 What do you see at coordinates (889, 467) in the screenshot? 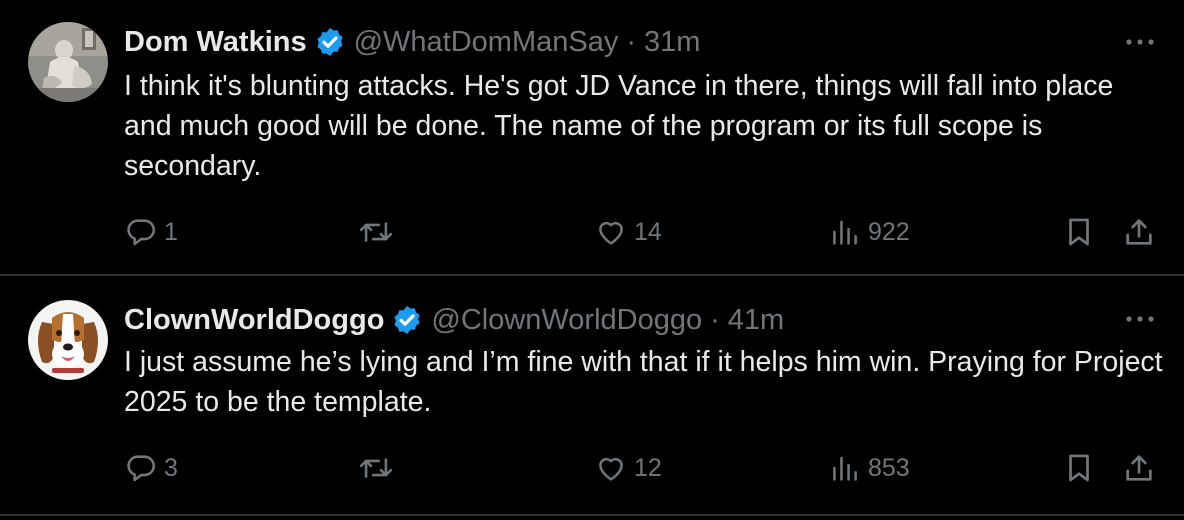
I see `view-count: 853` at bounding box center [889, 467].